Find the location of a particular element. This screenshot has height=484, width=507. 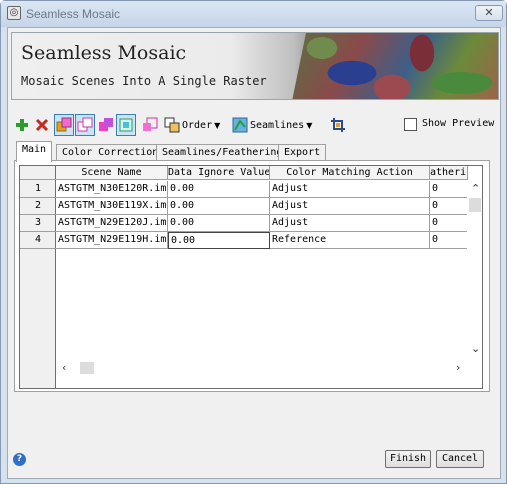

chevron-right-icon: › is located at coordinates (458, 367).